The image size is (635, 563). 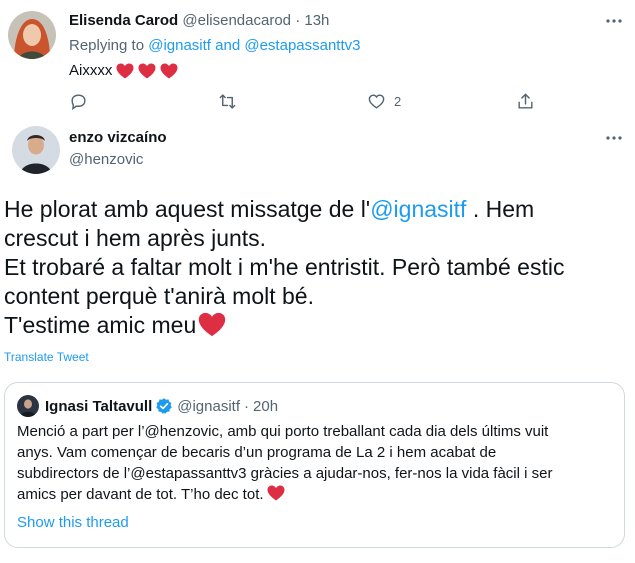 I want to click on tweet-text-segment: T'estime amic meu, so click(x=100, y=325).